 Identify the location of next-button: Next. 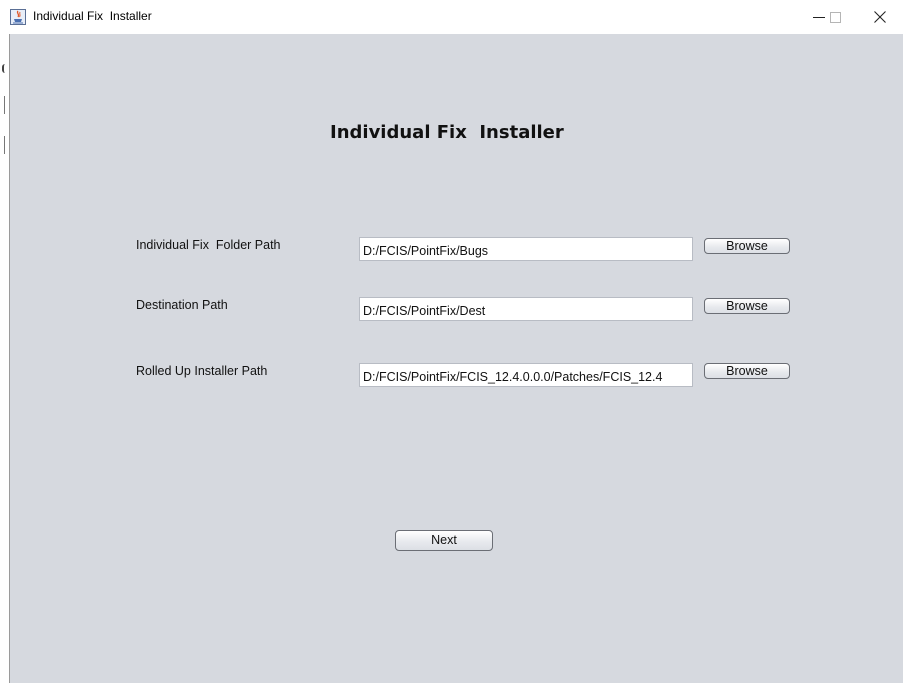
(444, 540).